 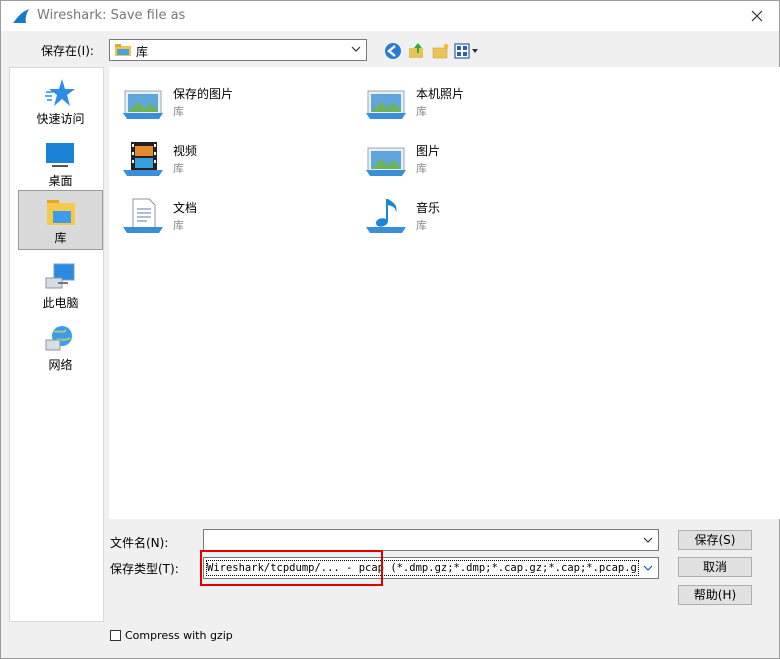 What do you see at coordinates (179, 635) in the screenshot?
I see `gzip-label: Compress with gzip` at bounding box center [179, 635].